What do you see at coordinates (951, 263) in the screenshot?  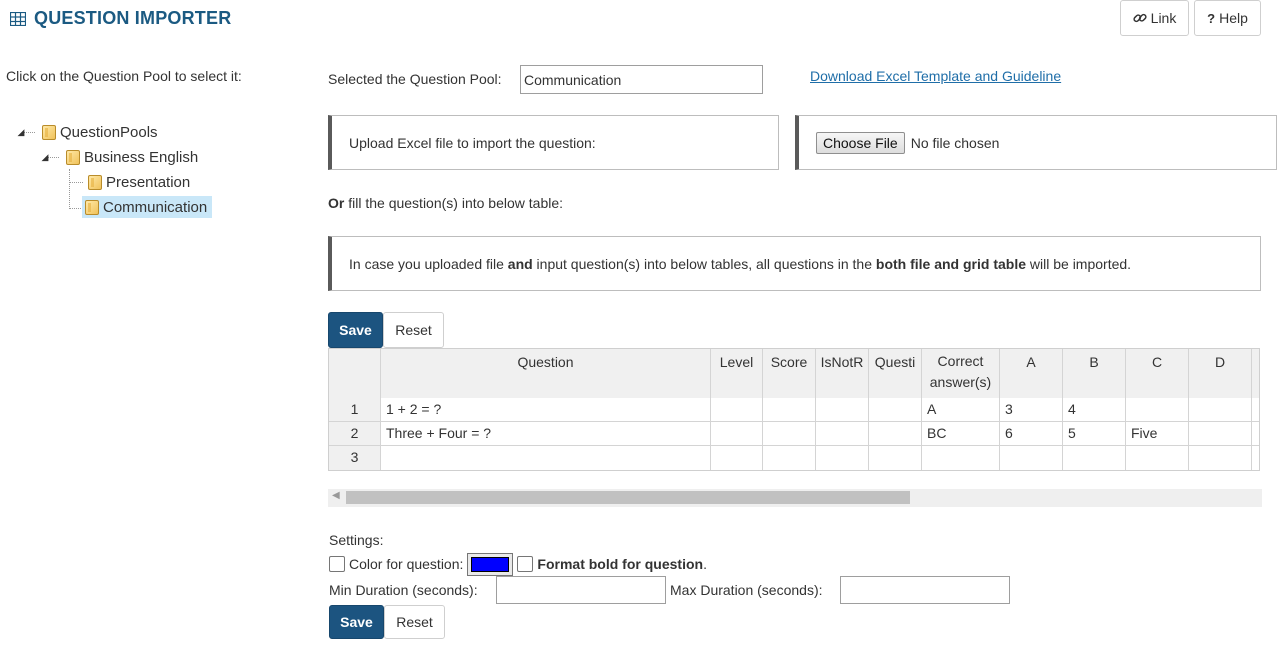 I see `info-bold-2: both file and grid table` at bounding box center [951, 263].